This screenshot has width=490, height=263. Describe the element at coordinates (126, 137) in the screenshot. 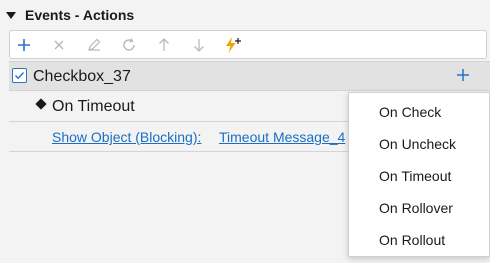

I see `action-type-link: Show Object (Blocking):` at that location.